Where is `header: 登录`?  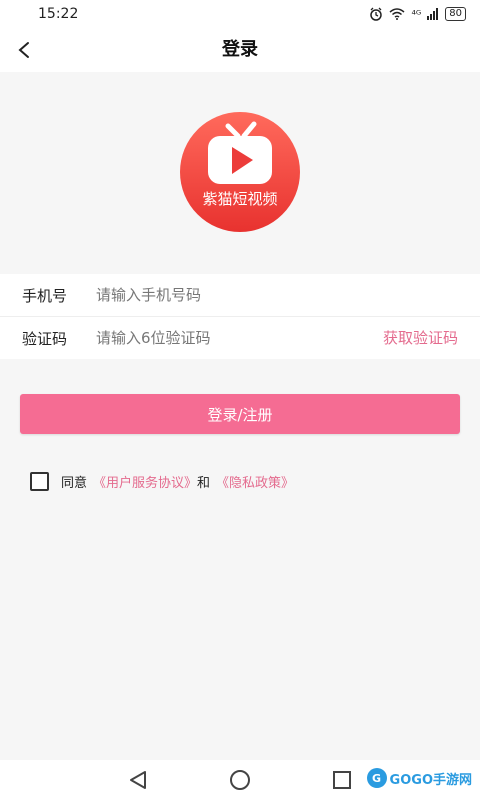
header: 登录 is located at coordinates (240, 50).